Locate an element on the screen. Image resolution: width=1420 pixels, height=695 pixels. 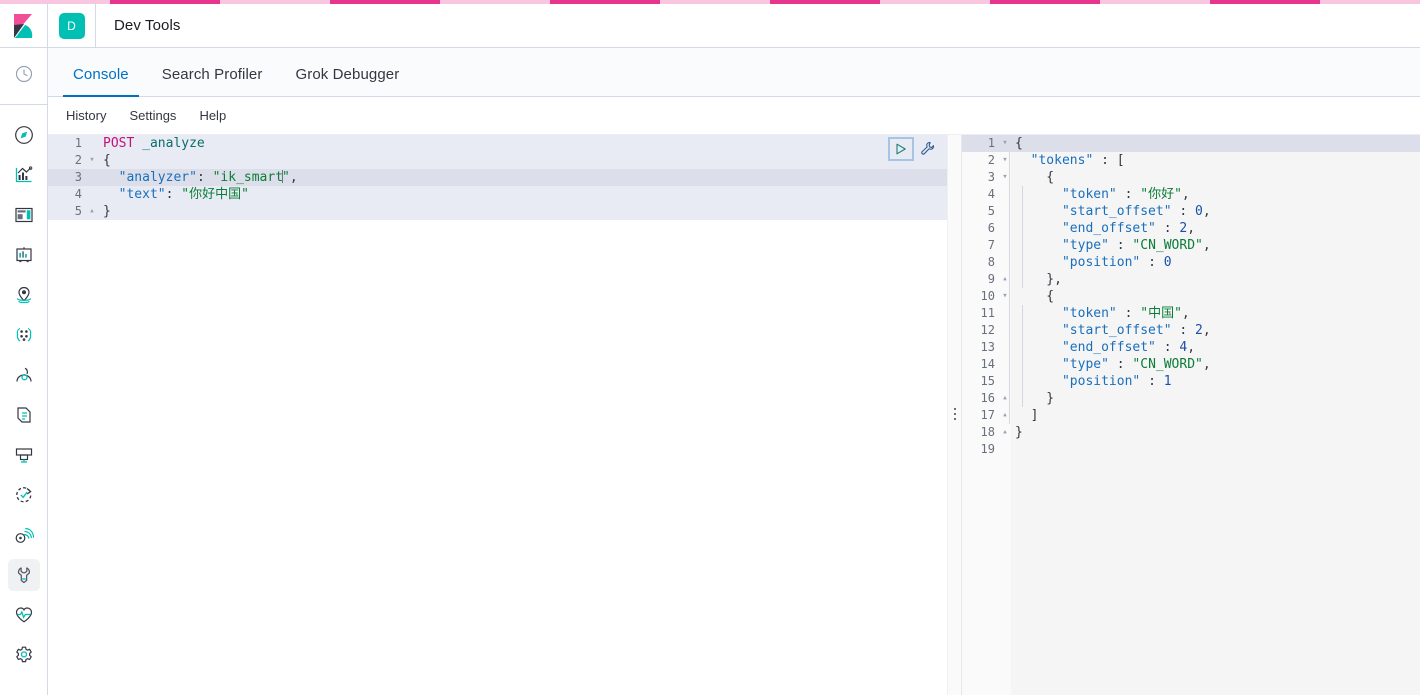
line-number: 12 is located at coordinates (987, 330).